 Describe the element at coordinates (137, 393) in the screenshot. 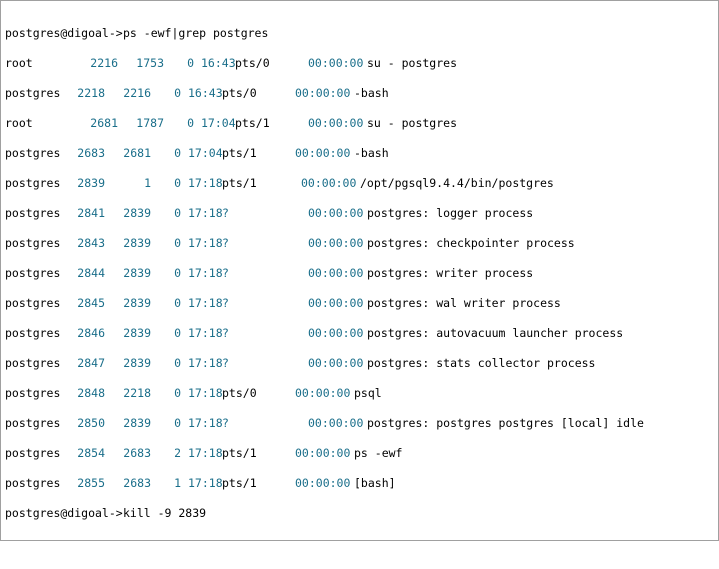

I see `ppid-cell: 2218` at that location.